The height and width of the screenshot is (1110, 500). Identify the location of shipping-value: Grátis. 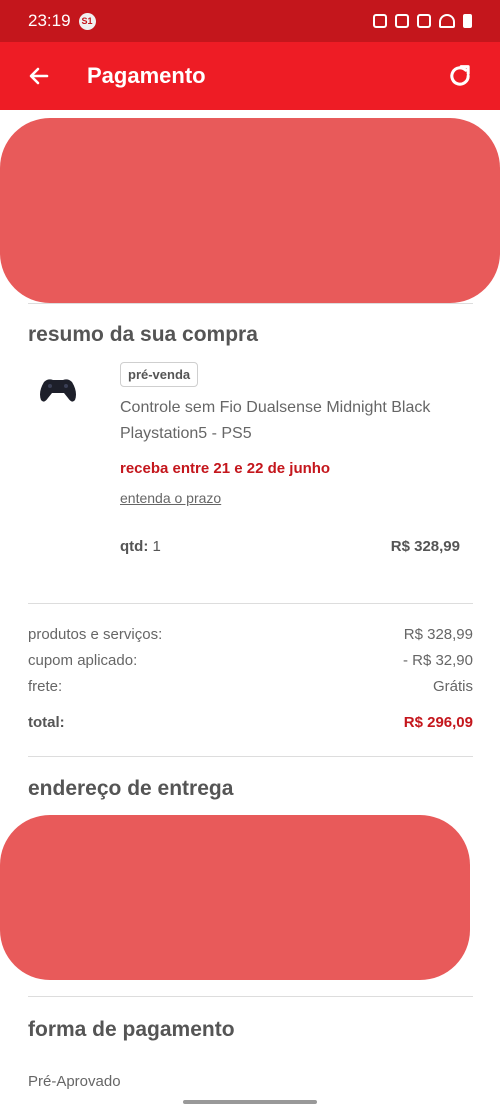
(452, 686).